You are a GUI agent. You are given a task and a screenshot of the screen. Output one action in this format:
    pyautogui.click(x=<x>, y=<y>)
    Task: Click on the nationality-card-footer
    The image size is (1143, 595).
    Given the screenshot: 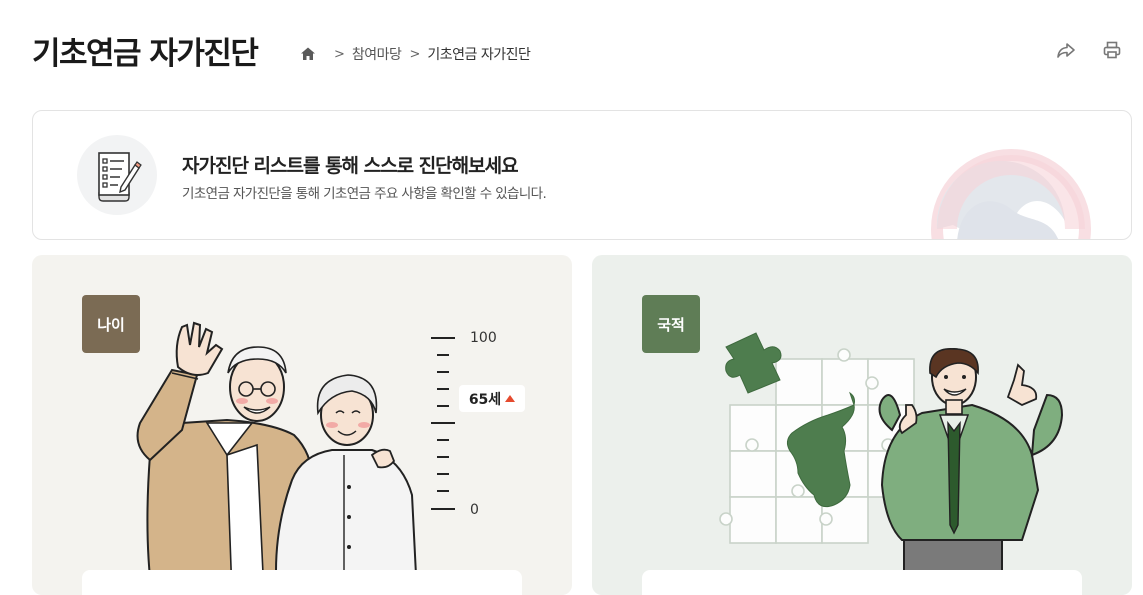 What is the action you would take?
    pyautogui.click(x=862, y=582)
    